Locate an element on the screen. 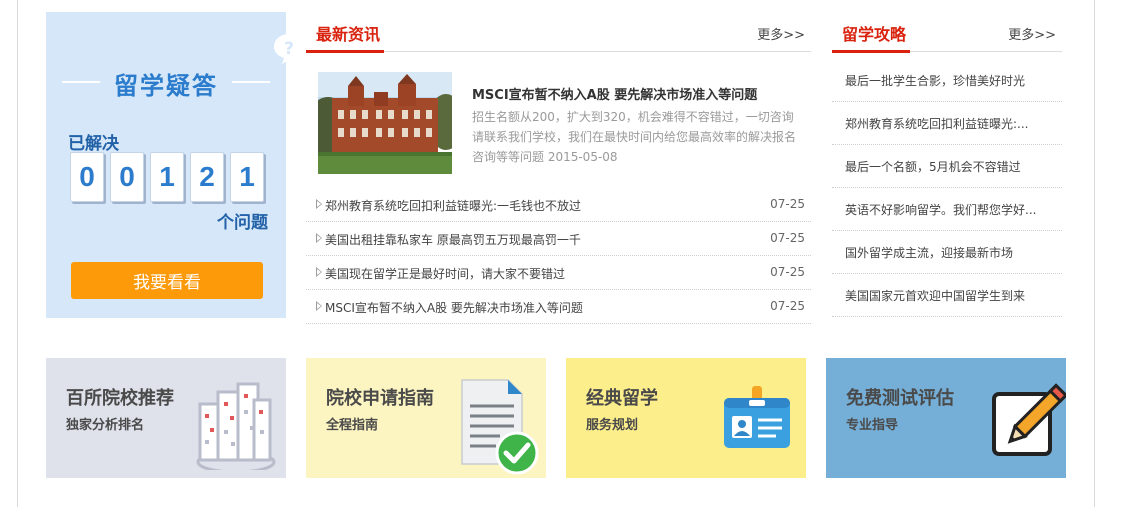  pencil-note-icon is located at coordinates (1029, 419).